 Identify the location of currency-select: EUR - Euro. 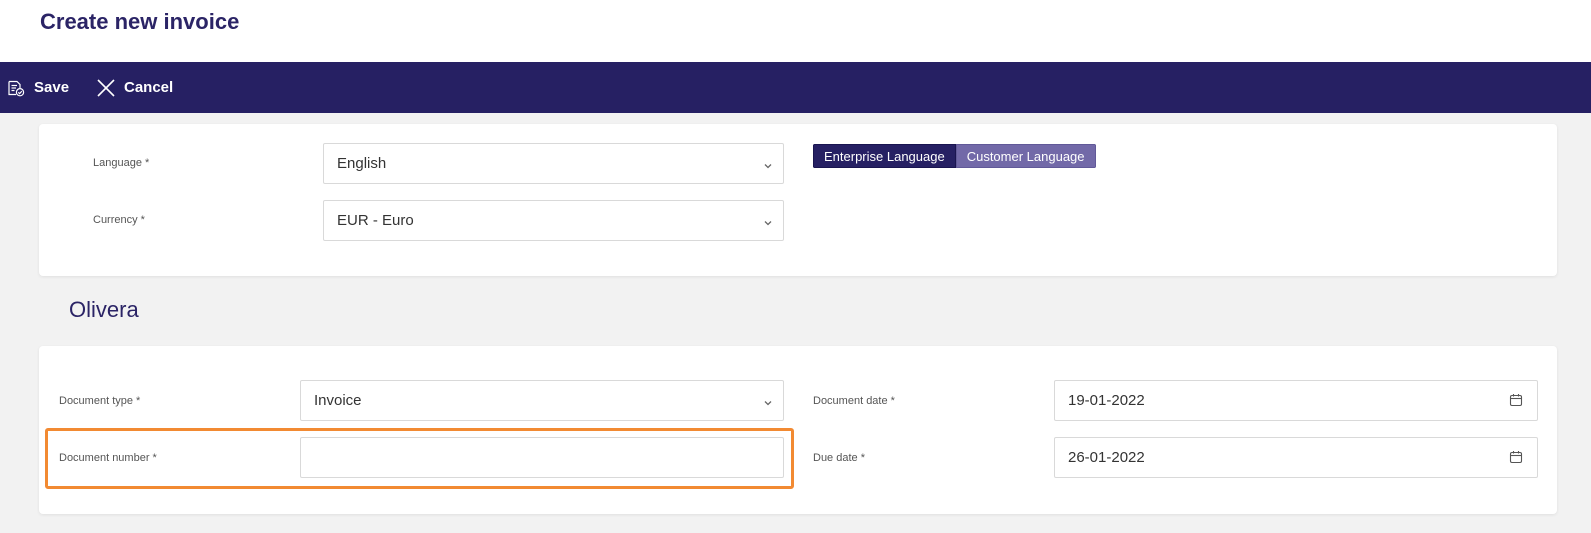
(553, 220).